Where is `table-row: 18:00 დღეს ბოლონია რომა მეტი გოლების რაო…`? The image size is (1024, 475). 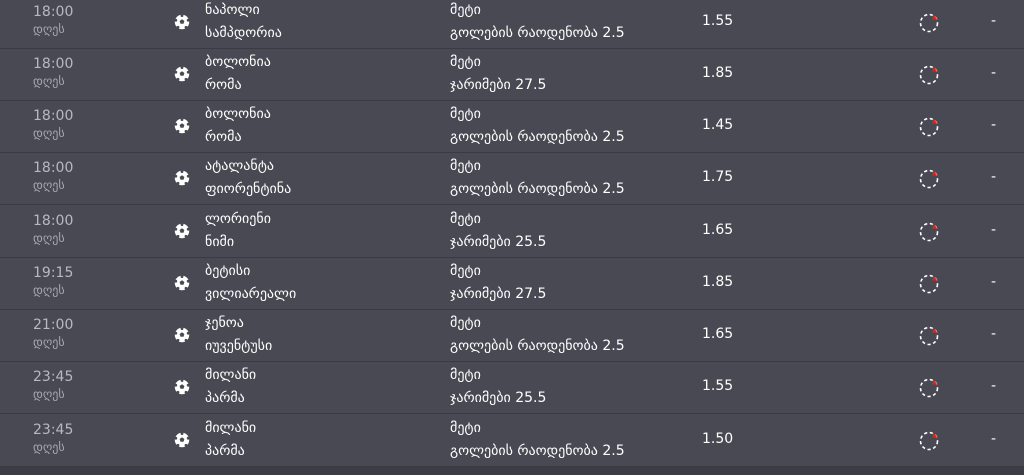 table-row: 18:00 დღეს ბოლონია რომა მეტი გოლების რაო… is located at coordinates (512, 127).